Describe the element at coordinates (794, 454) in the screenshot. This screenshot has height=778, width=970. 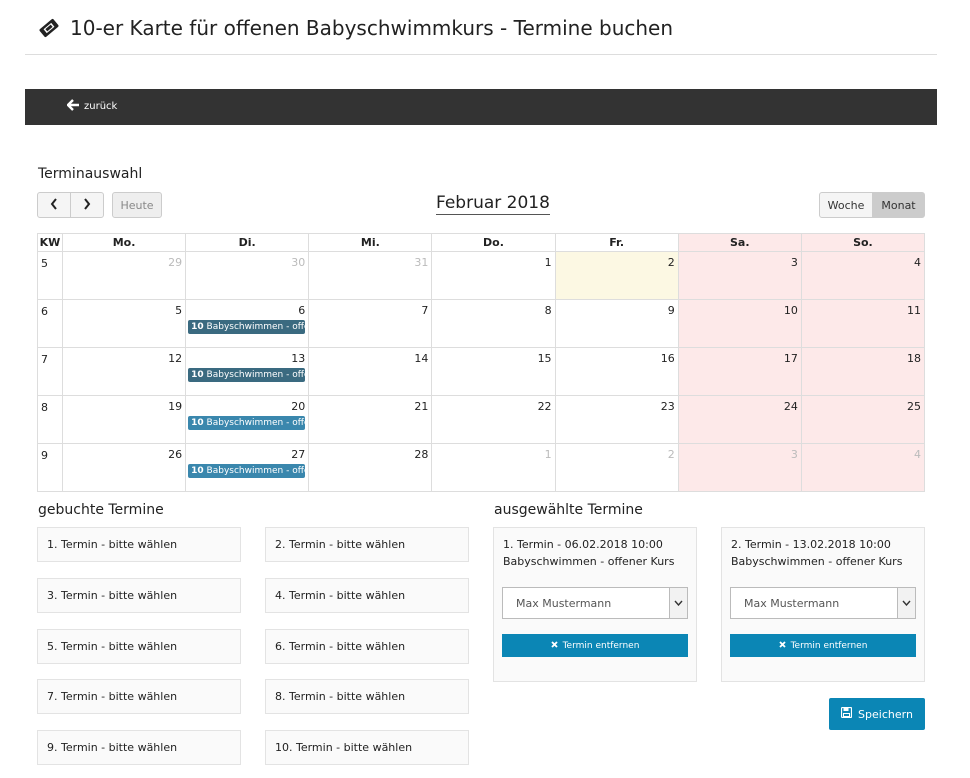
I see `day-number: 3` at that location.